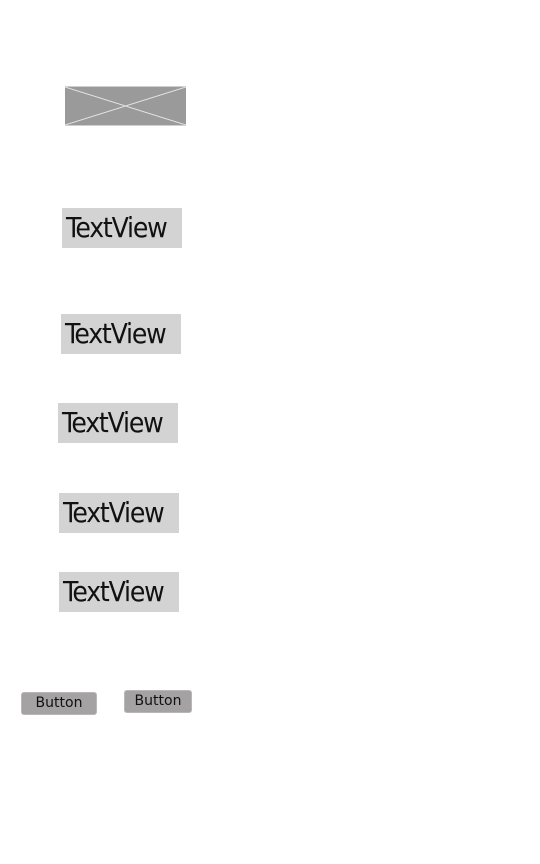  I want to click on text-view-2: TextView, so click(121, 334).